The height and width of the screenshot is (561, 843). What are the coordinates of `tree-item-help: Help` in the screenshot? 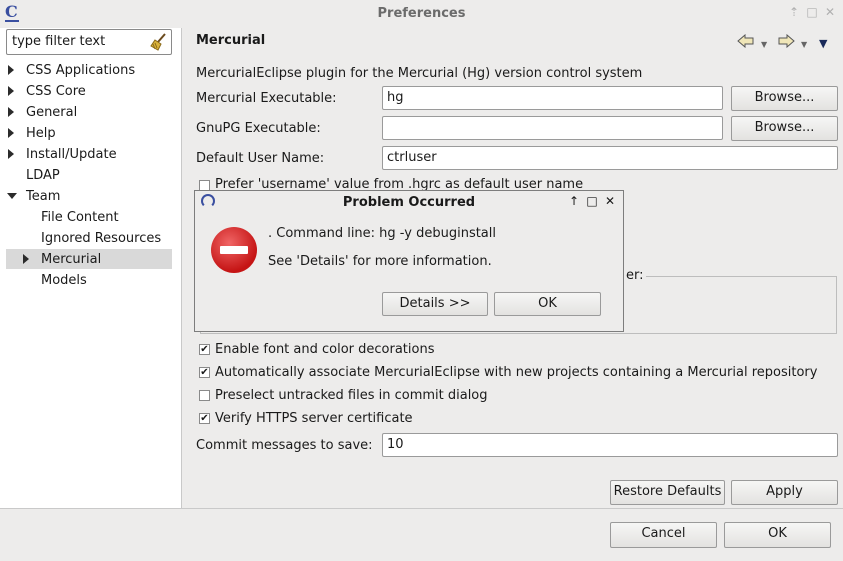 It's located at (32, 133).